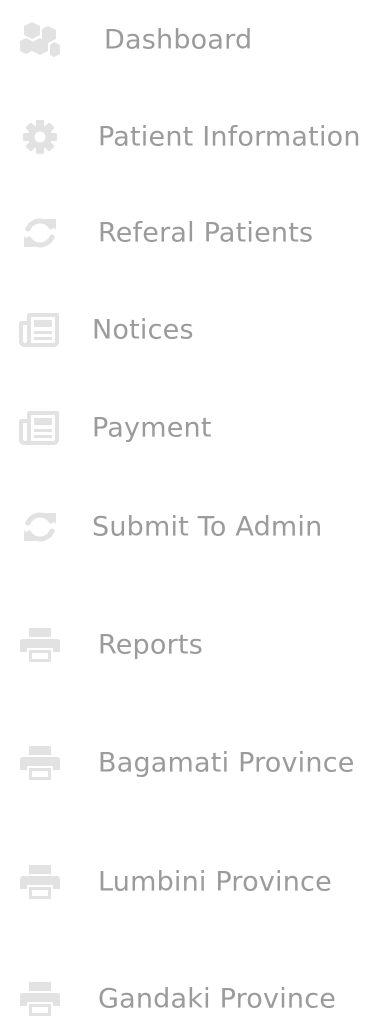 Image resolution: width=388 pixels, height=1029 pixels. Describe the element at coordinates (215, 882) in the screenshot. I see `sidebar-item-label: Lumbini Province` at that location.